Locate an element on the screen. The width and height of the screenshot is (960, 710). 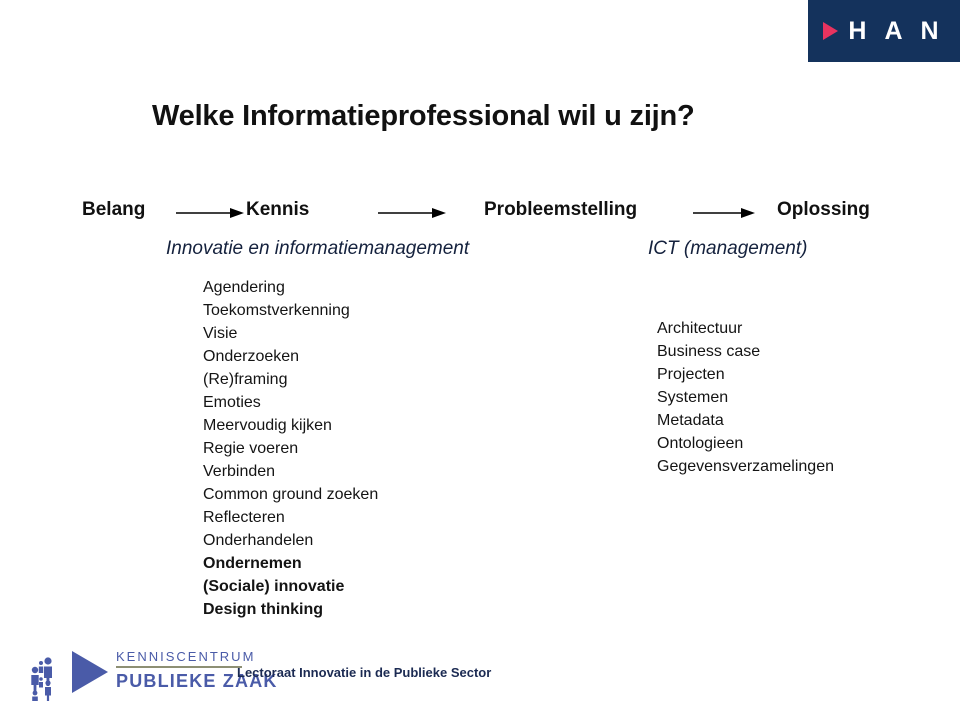
kenniscentrum-wordmark: KENNISCENTRUM PUBLIEKE ZAAK is located at coordinates (197, 670).